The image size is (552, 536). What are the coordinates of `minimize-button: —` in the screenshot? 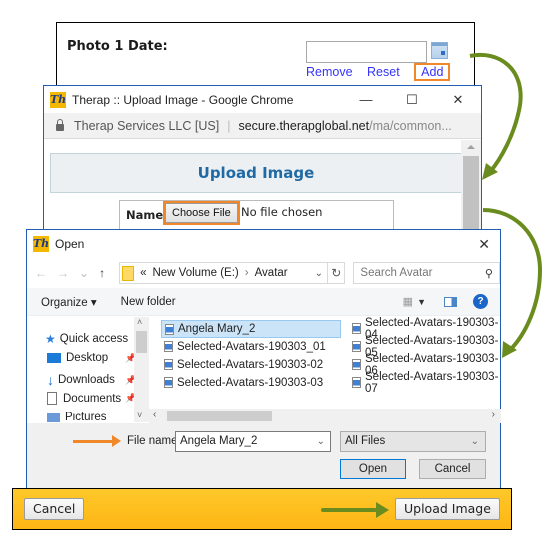 It's located at (366, 100).